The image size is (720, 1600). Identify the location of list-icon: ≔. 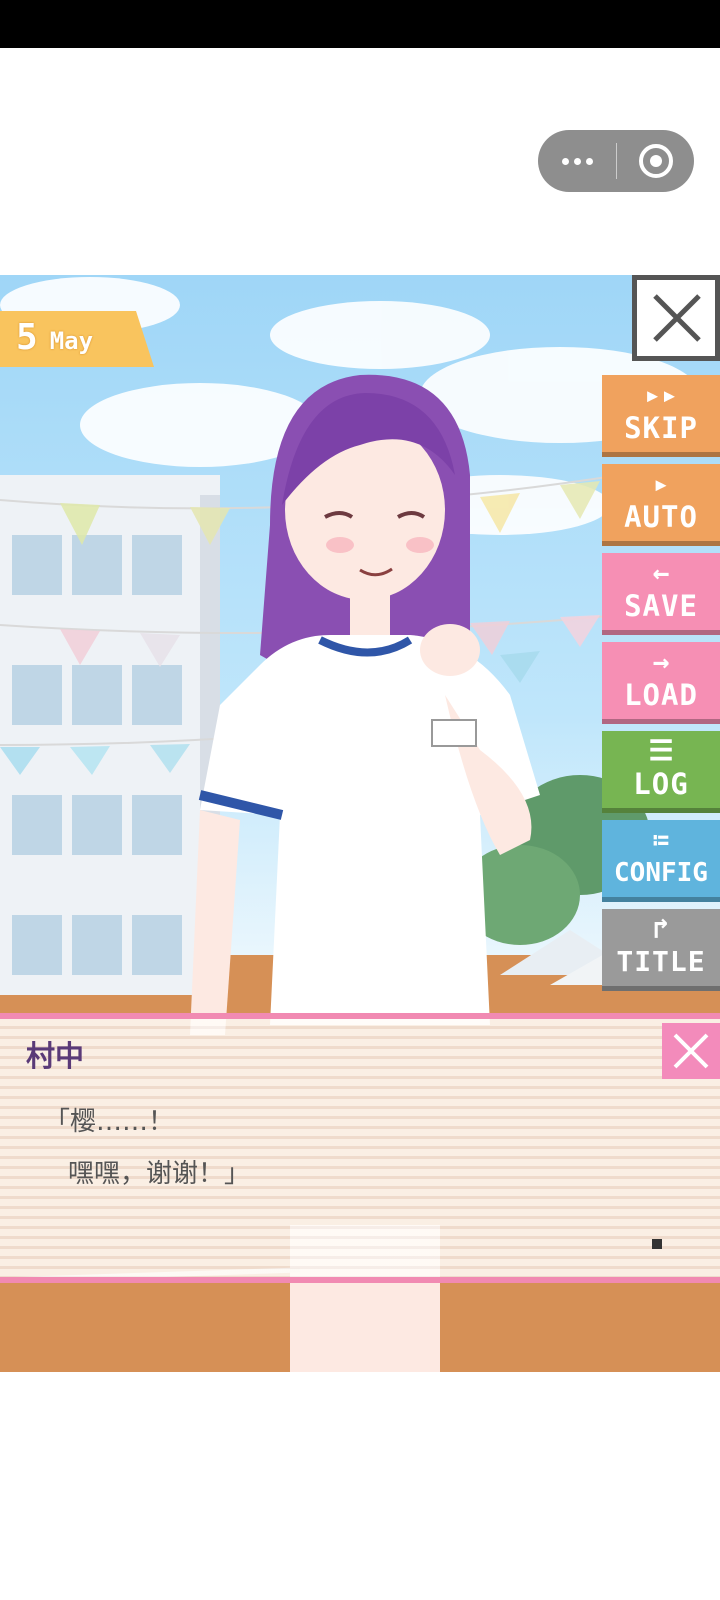
(661, 839).